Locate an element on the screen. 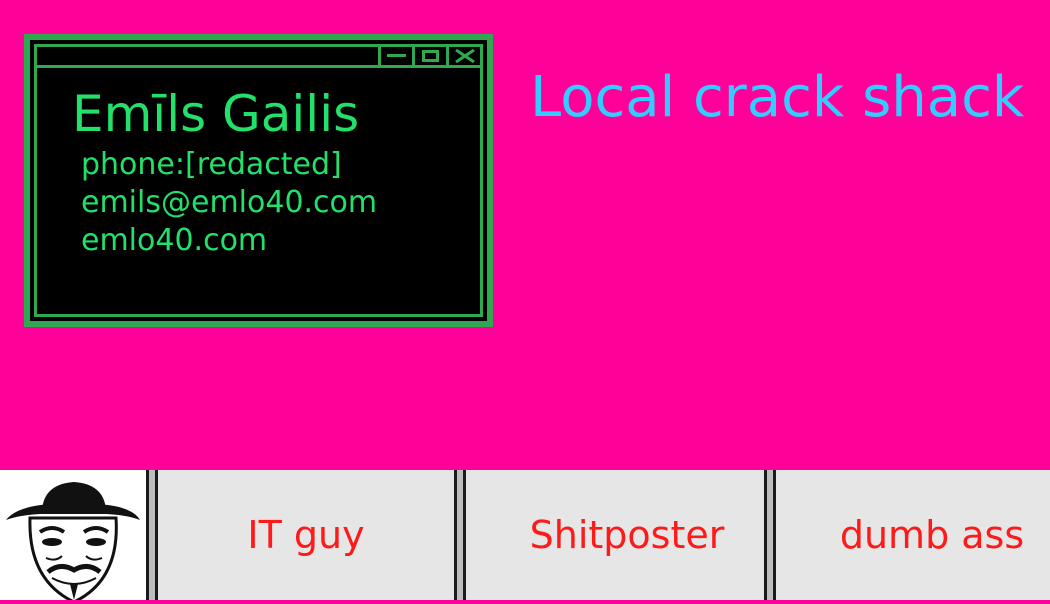 This screenshot has width=1050, height=604. contact-website: emlo40.com is located at coordinates (174, 240).